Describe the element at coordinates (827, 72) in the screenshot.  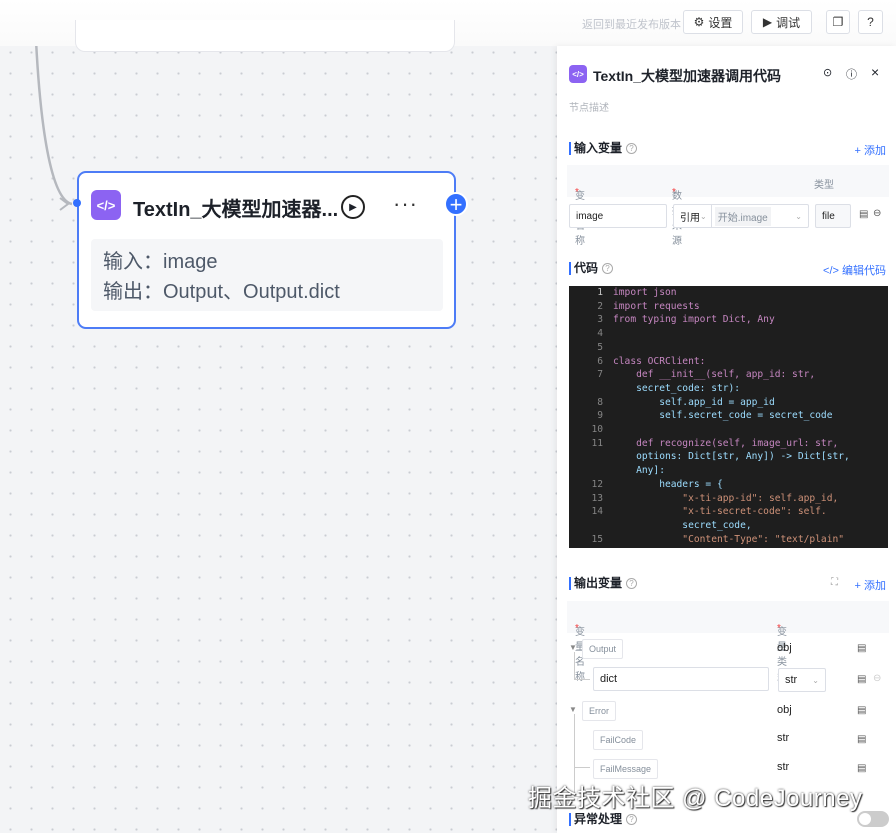
I see `run-icon: ⊙` at that location.